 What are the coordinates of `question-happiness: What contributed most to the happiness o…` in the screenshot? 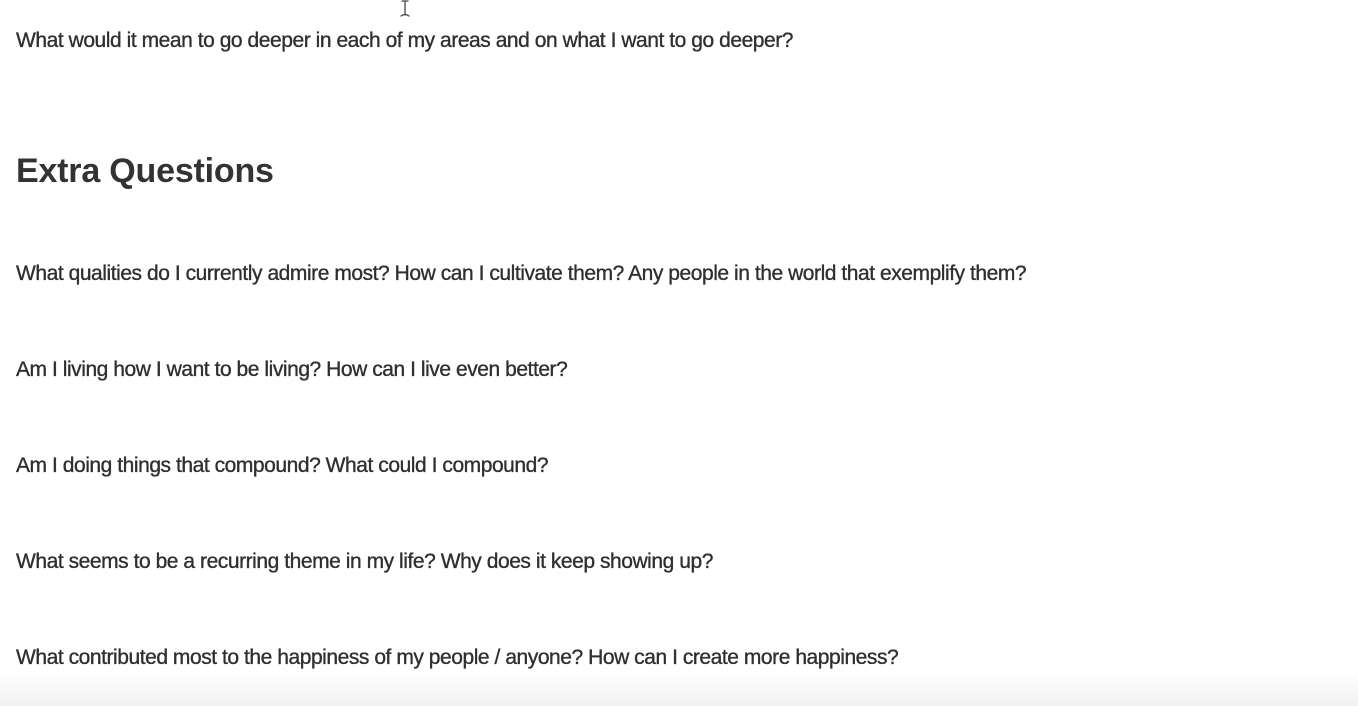 It's located at (457, 658).